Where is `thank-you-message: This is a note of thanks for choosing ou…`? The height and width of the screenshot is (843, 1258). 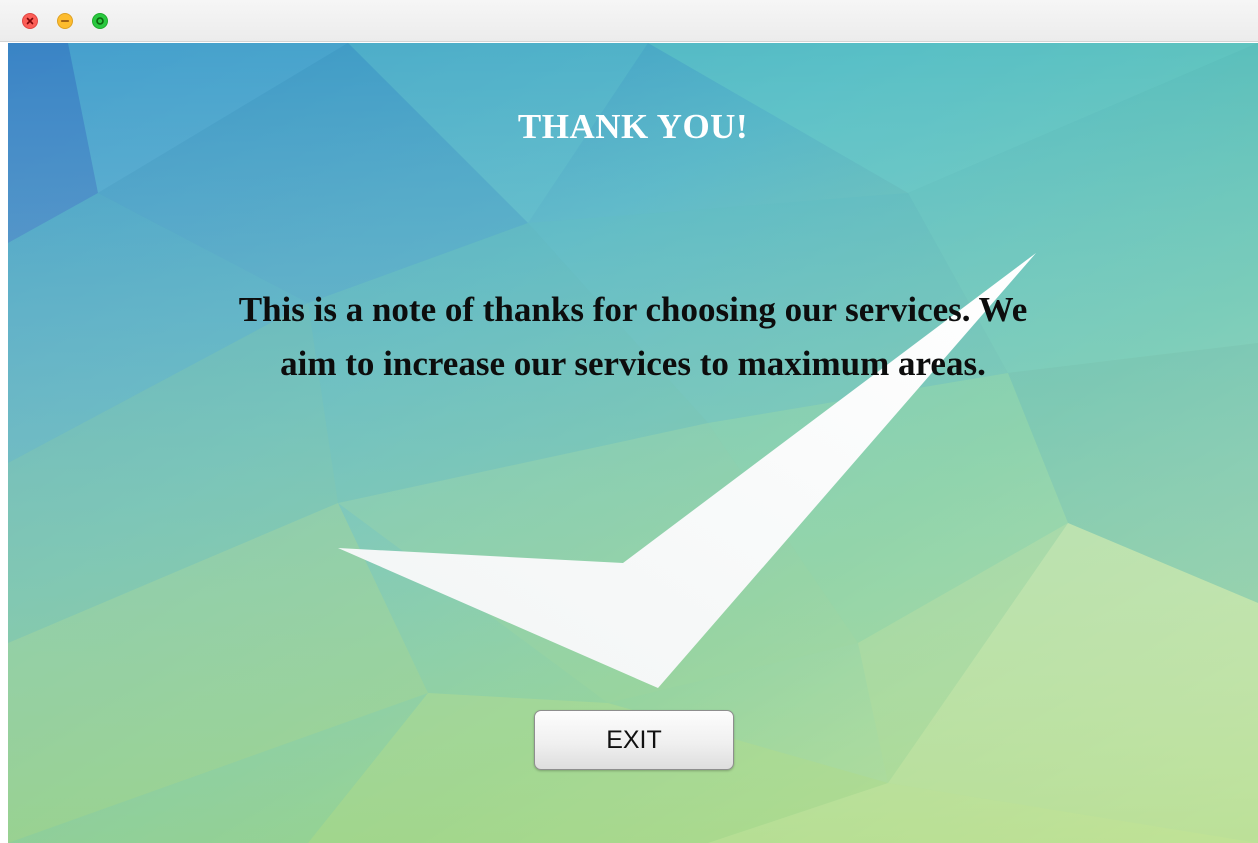
thank-you-message: This is a note of thanks for choosing ou… is located at coordinates (633, 336).